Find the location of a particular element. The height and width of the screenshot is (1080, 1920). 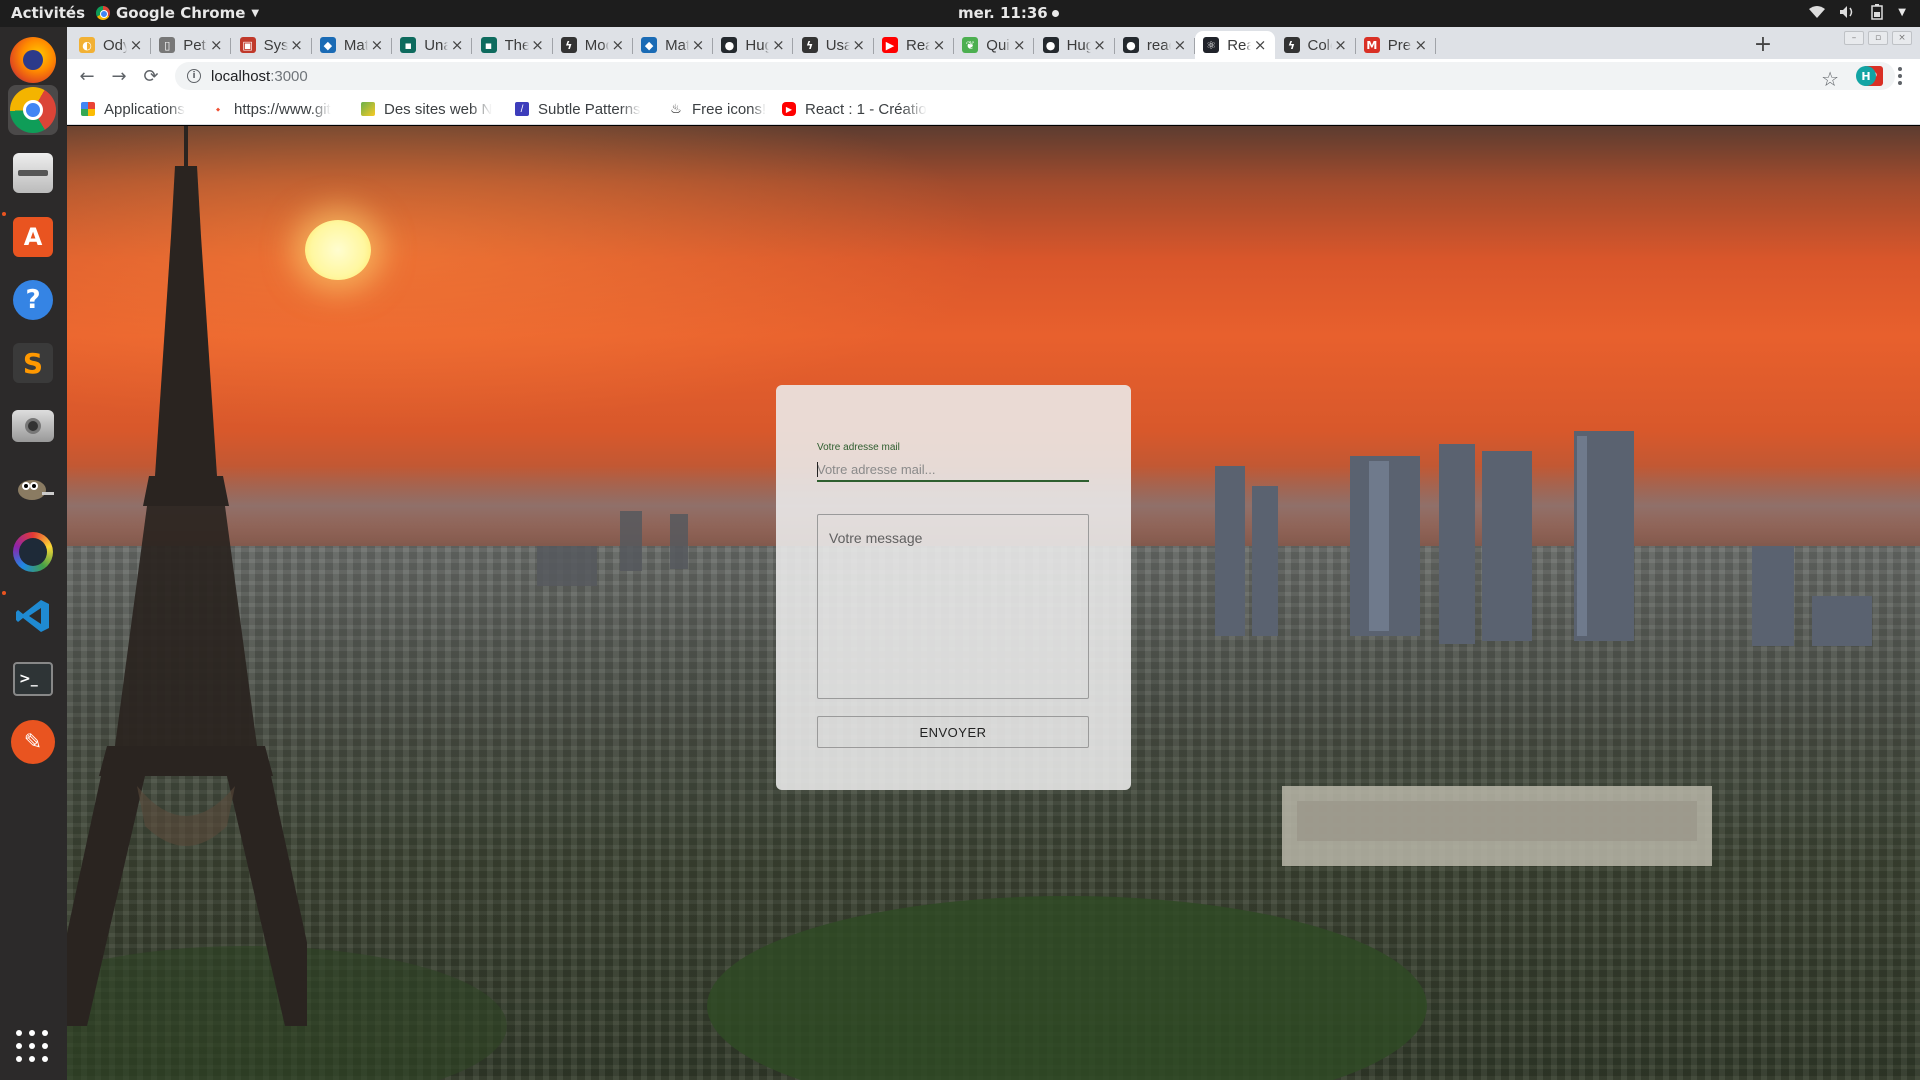

apps-grid-icon is located at coordinates (88, 109).